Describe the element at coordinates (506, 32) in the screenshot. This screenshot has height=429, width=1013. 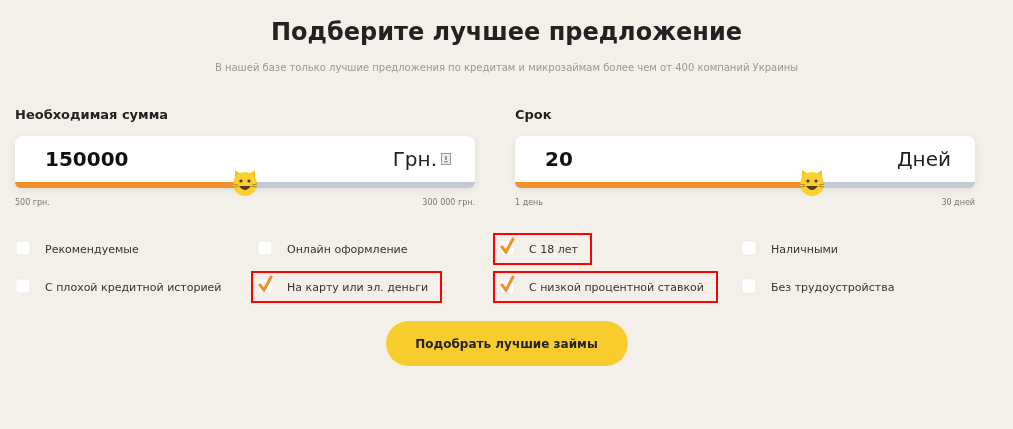
I see `page-title: Подберите лучшее предложение` at that location.